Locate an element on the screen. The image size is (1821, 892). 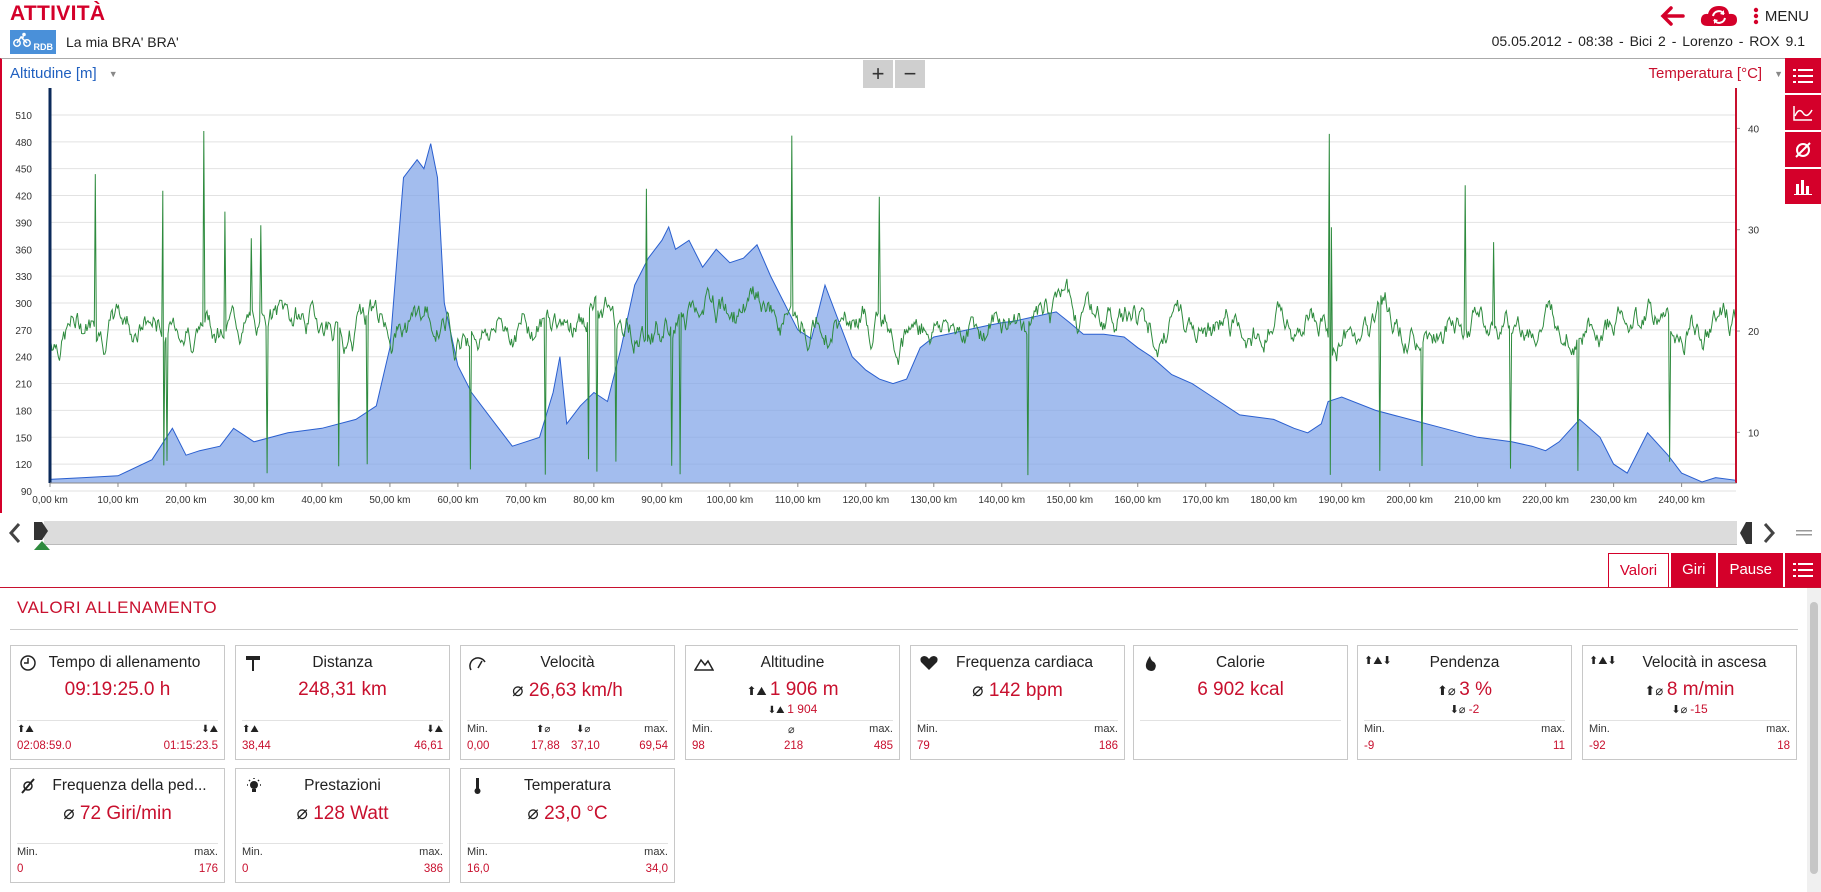
activity-header: RDB La mia BRA' BRA' is located at coordinates (94, 42).